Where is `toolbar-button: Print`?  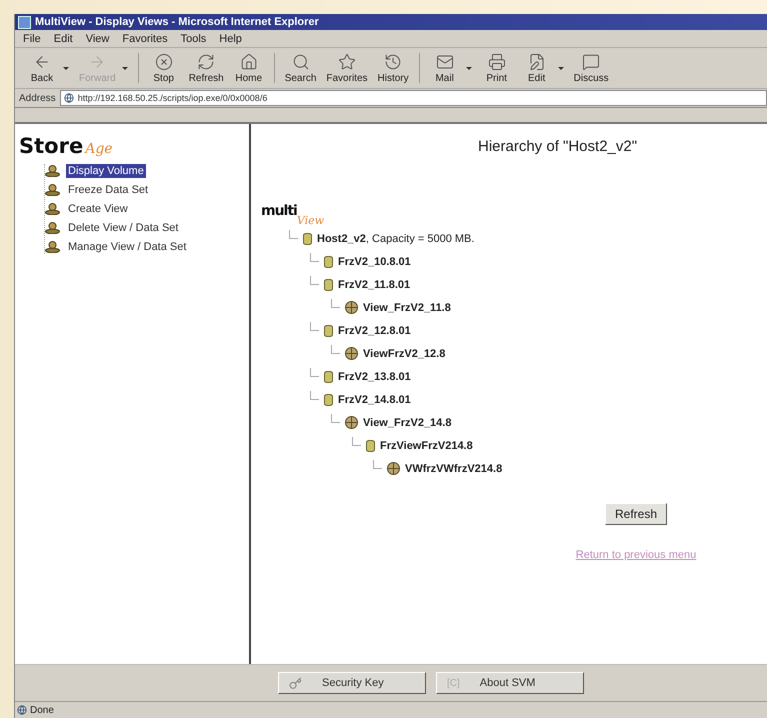
toolbar-button: Print is located at coordinates (497, 68).